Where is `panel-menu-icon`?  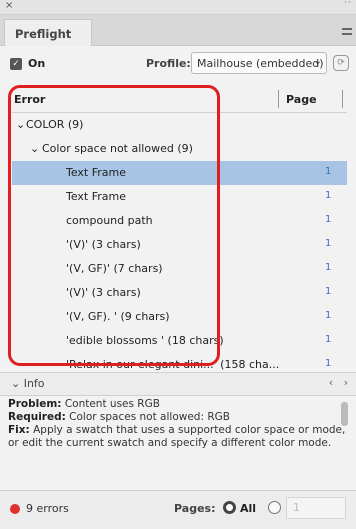
panel-menu-icon is located at coordinates (347, 31).